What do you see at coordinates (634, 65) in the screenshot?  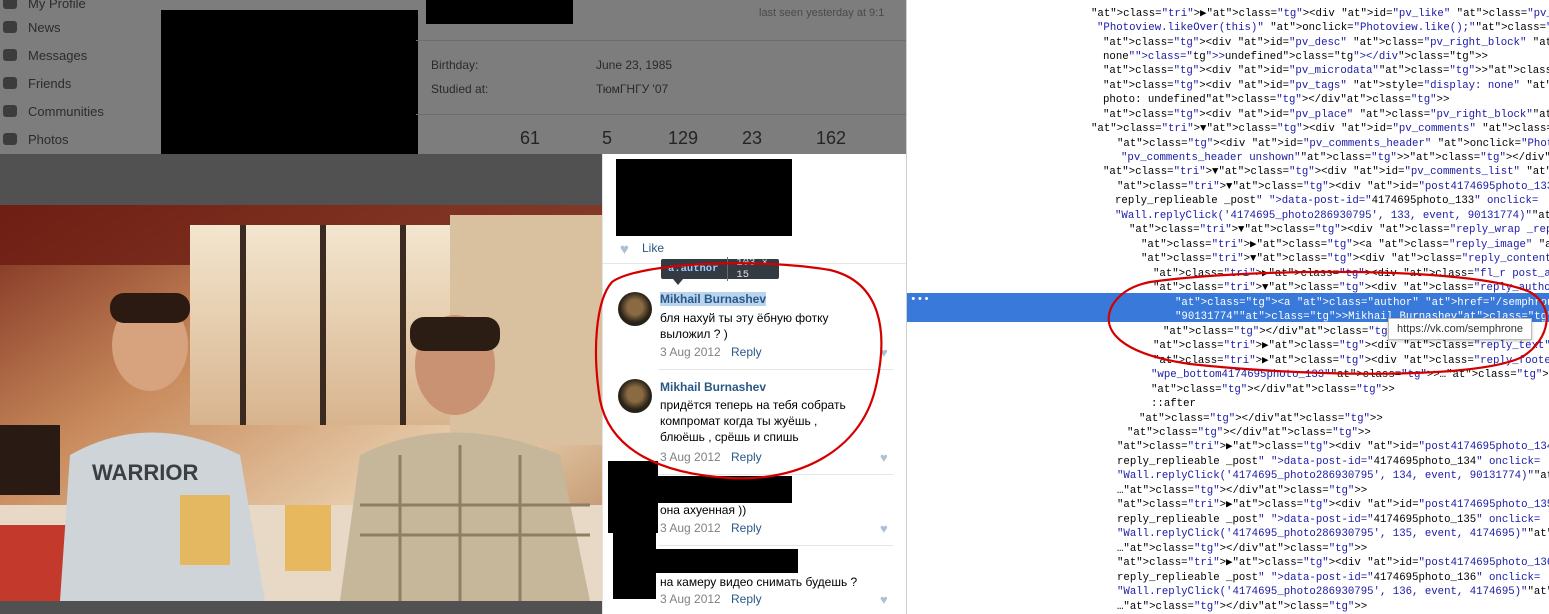 I see `birthday-value: June 23, 1985` at bounding box center [634, 65].